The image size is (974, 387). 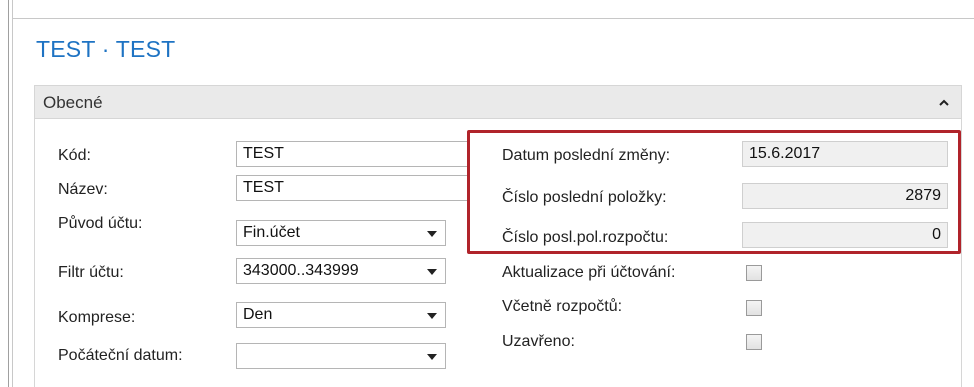 What do you see at coordinates (754, 342) in the screenshot?
I see `blocked-checkbox` at bounding box center [754, 342].